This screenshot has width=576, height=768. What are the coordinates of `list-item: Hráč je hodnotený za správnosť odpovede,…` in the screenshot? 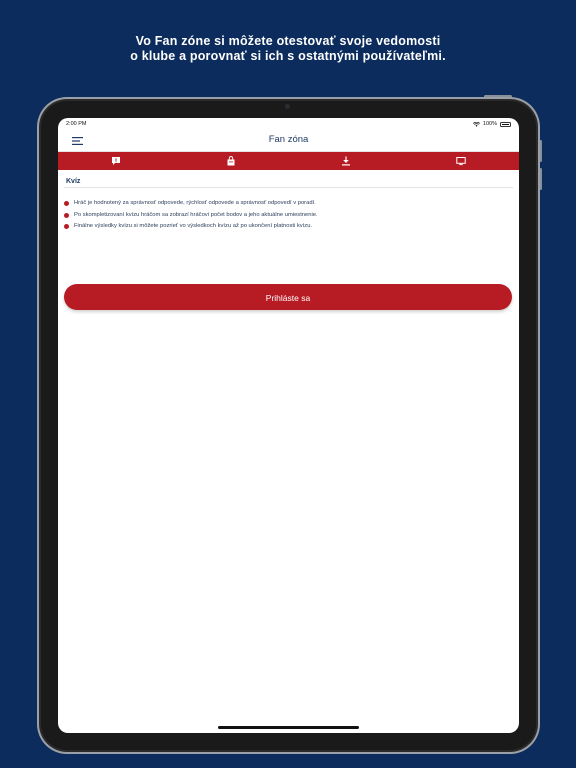 It's located at (289, 203).